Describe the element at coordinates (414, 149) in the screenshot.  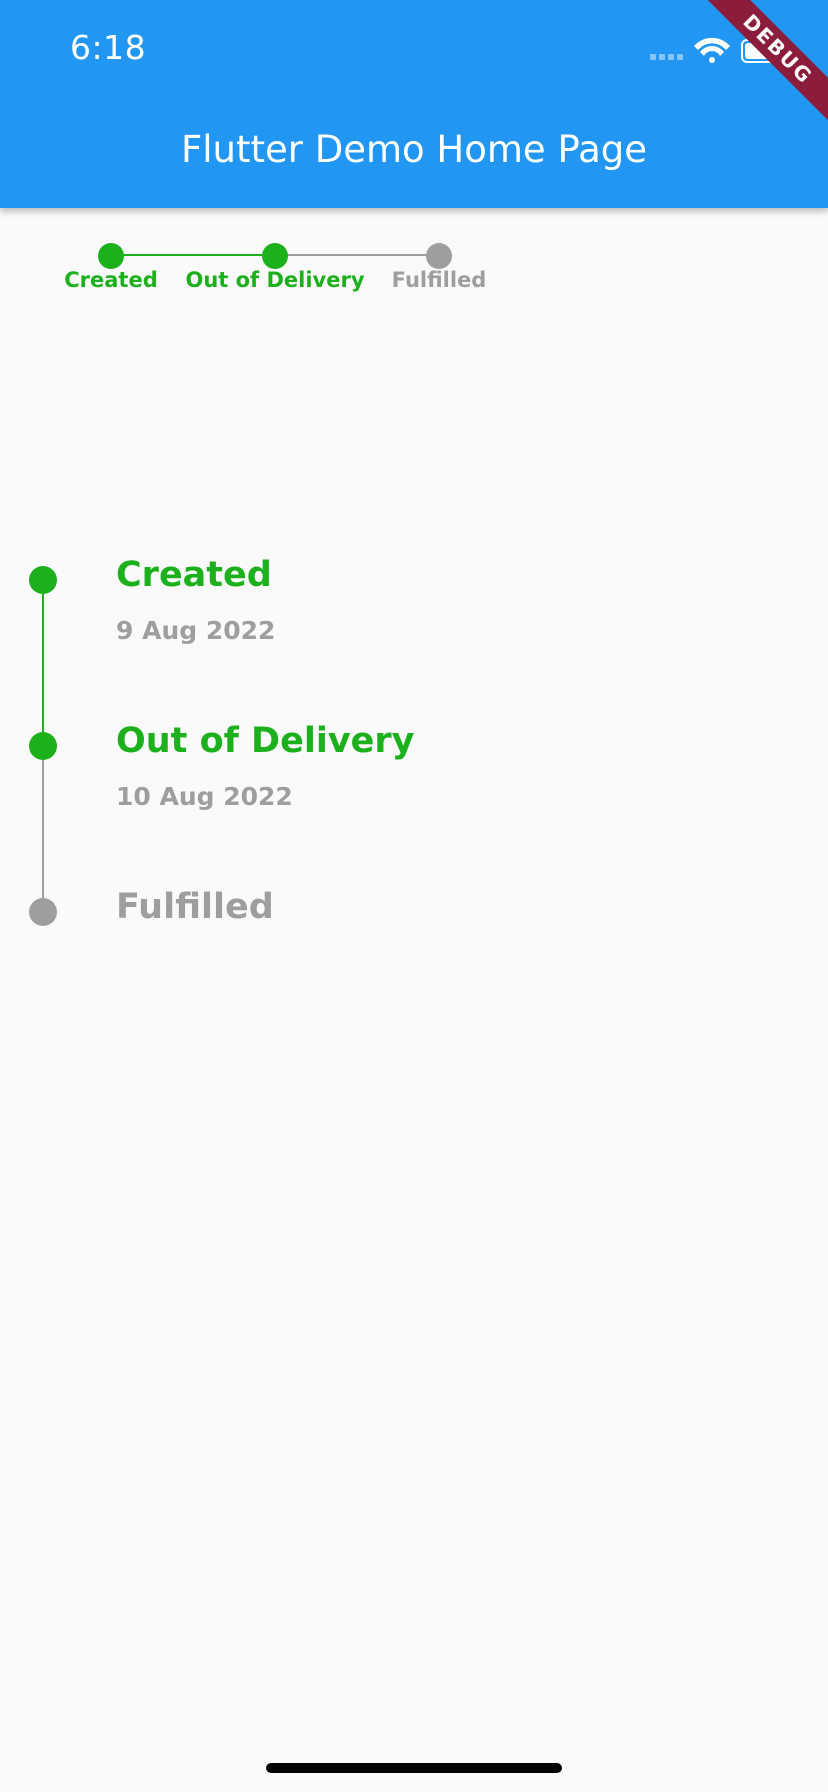
I see `page-title: Flutter Demo Home Page` at that location.